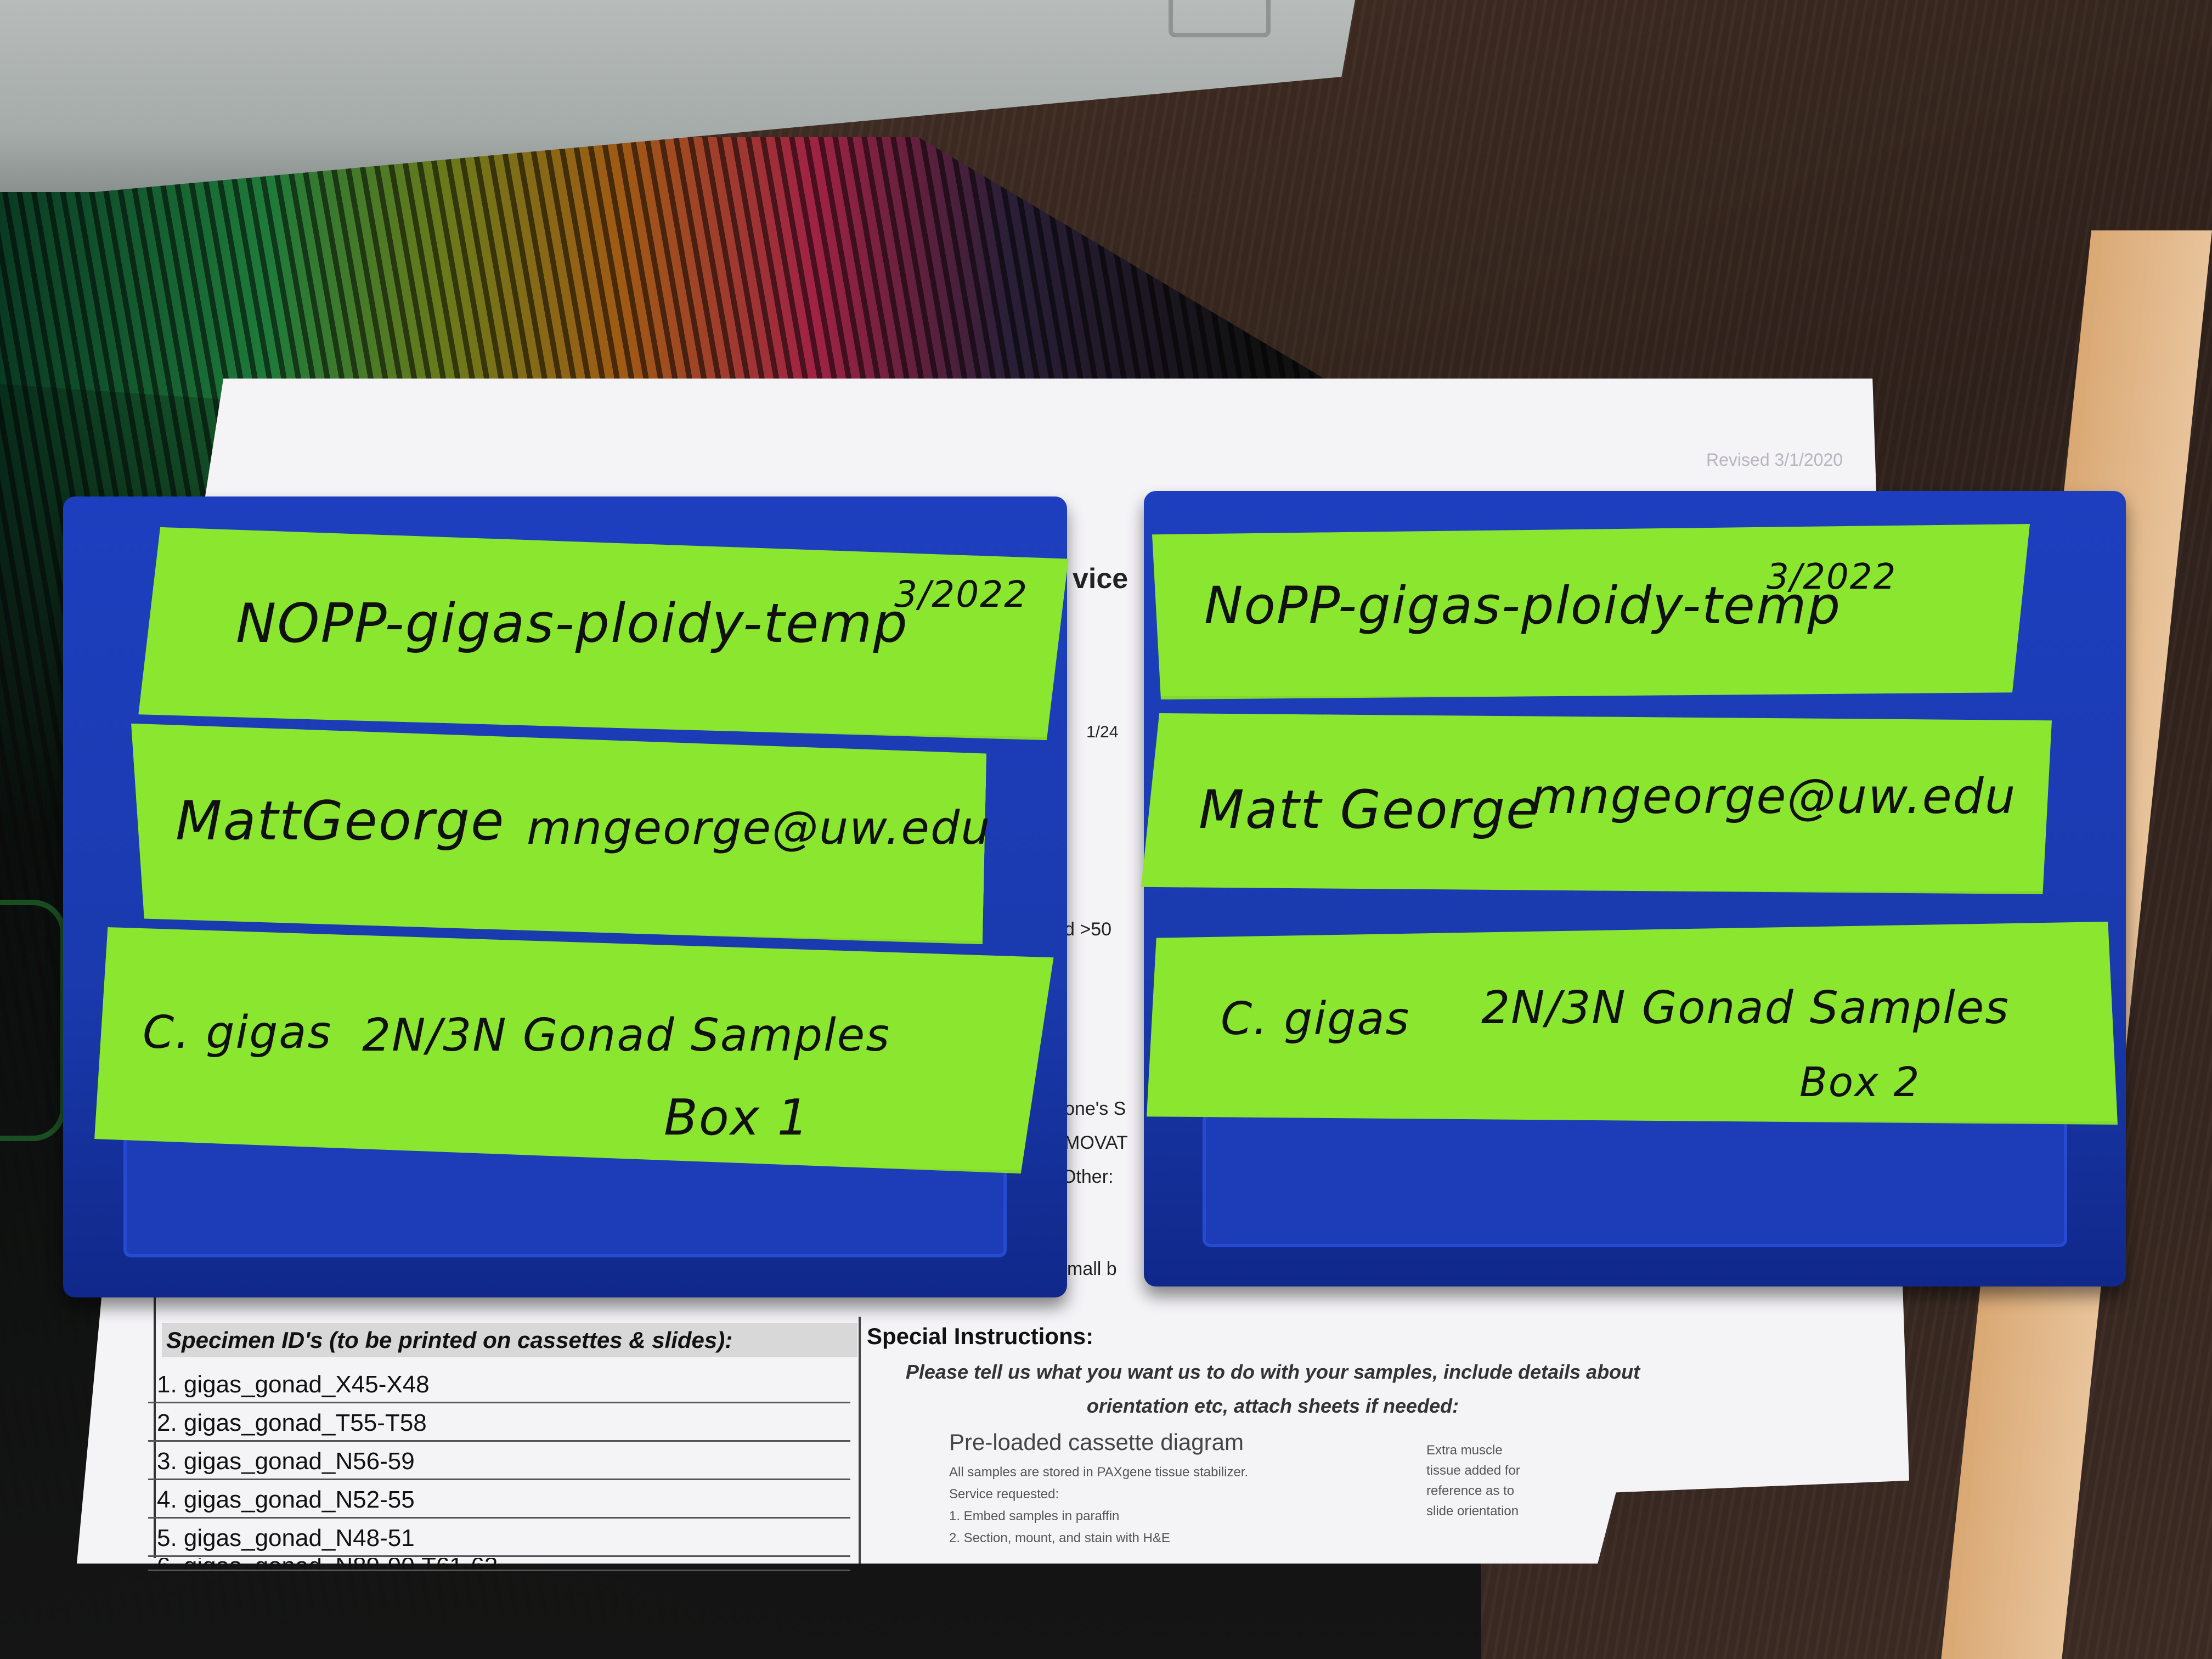  What do you see at coordinates (1092, 1269) in the screenshot?
I see `small-fragment: mall b` at bounding box center [1092, 1269].